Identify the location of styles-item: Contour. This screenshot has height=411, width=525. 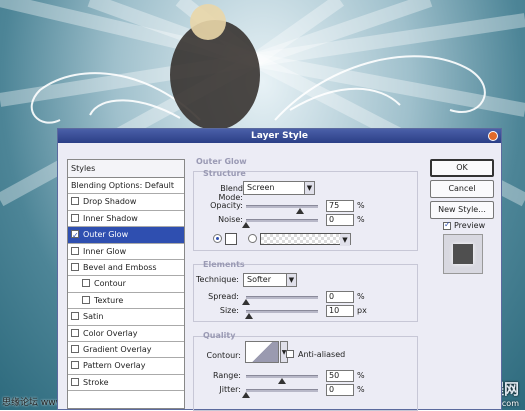
(126, 284).